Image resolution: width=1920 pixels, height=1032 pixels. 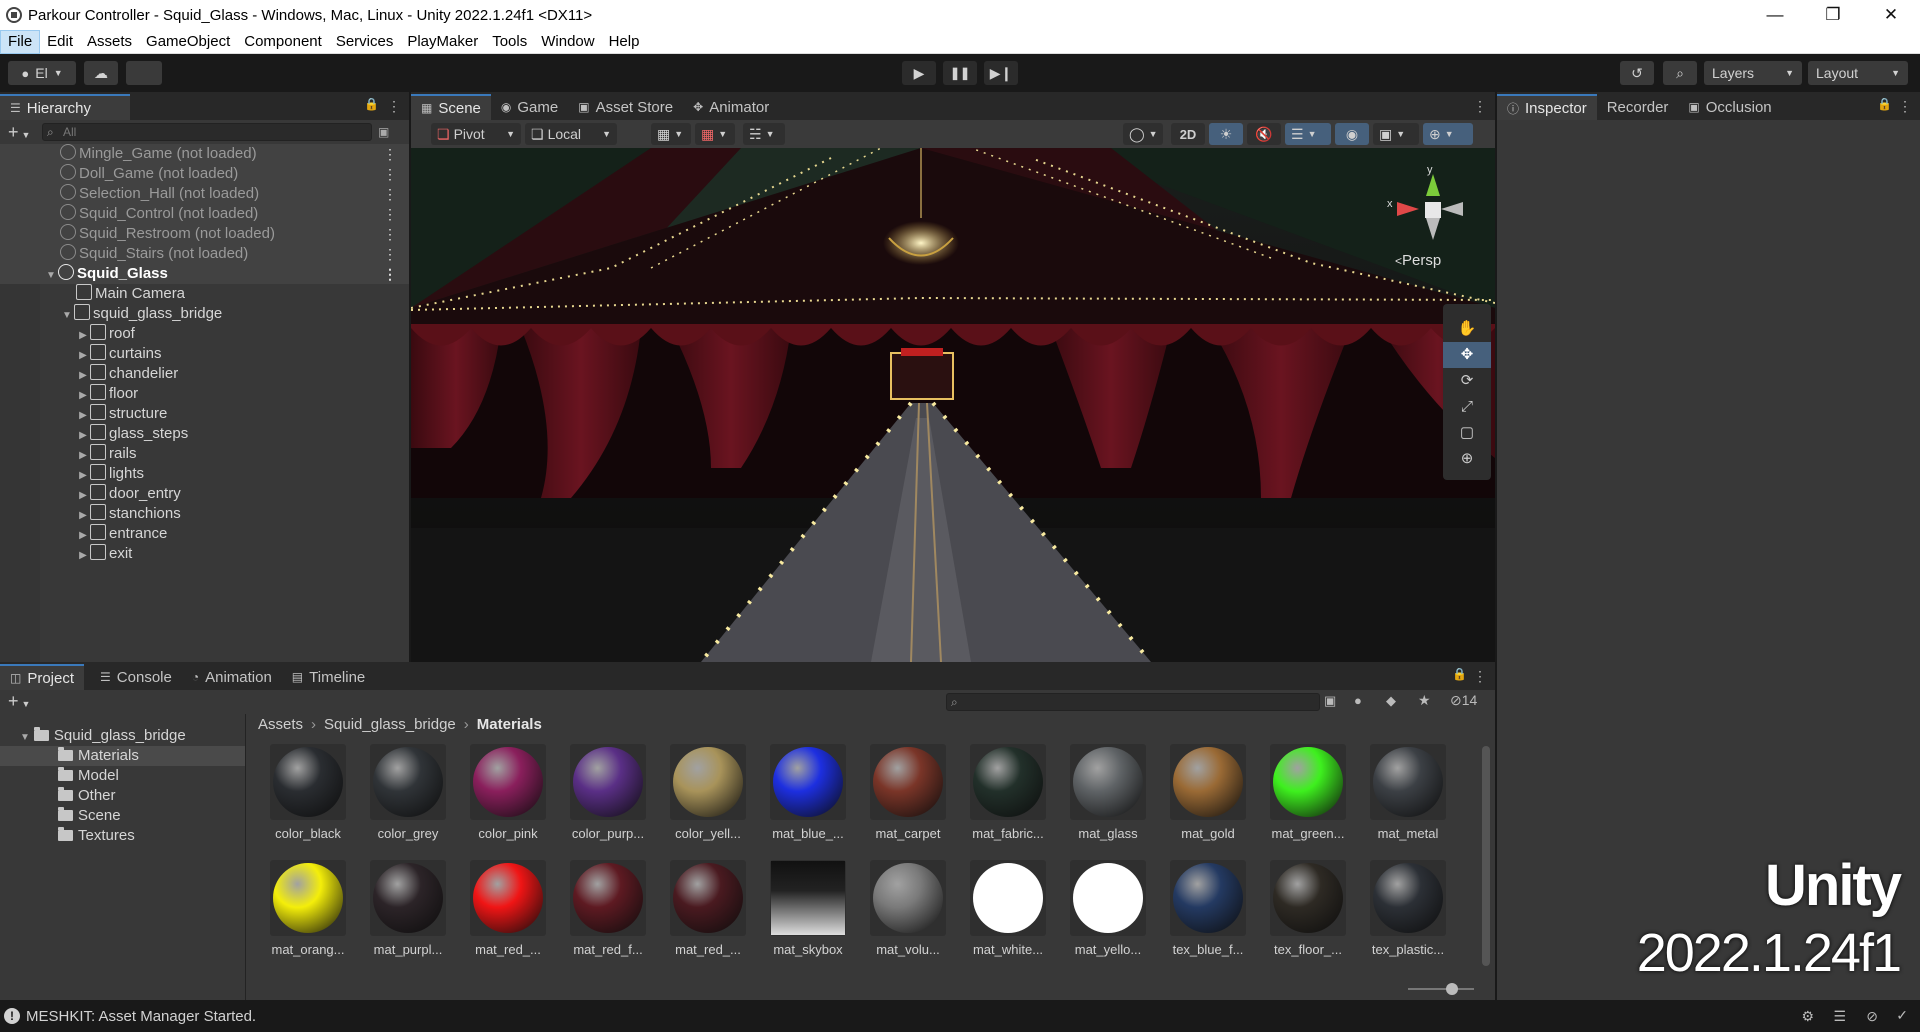 I want to click on gameobject-row: ▶ curtains, so click(x=204, y=354).